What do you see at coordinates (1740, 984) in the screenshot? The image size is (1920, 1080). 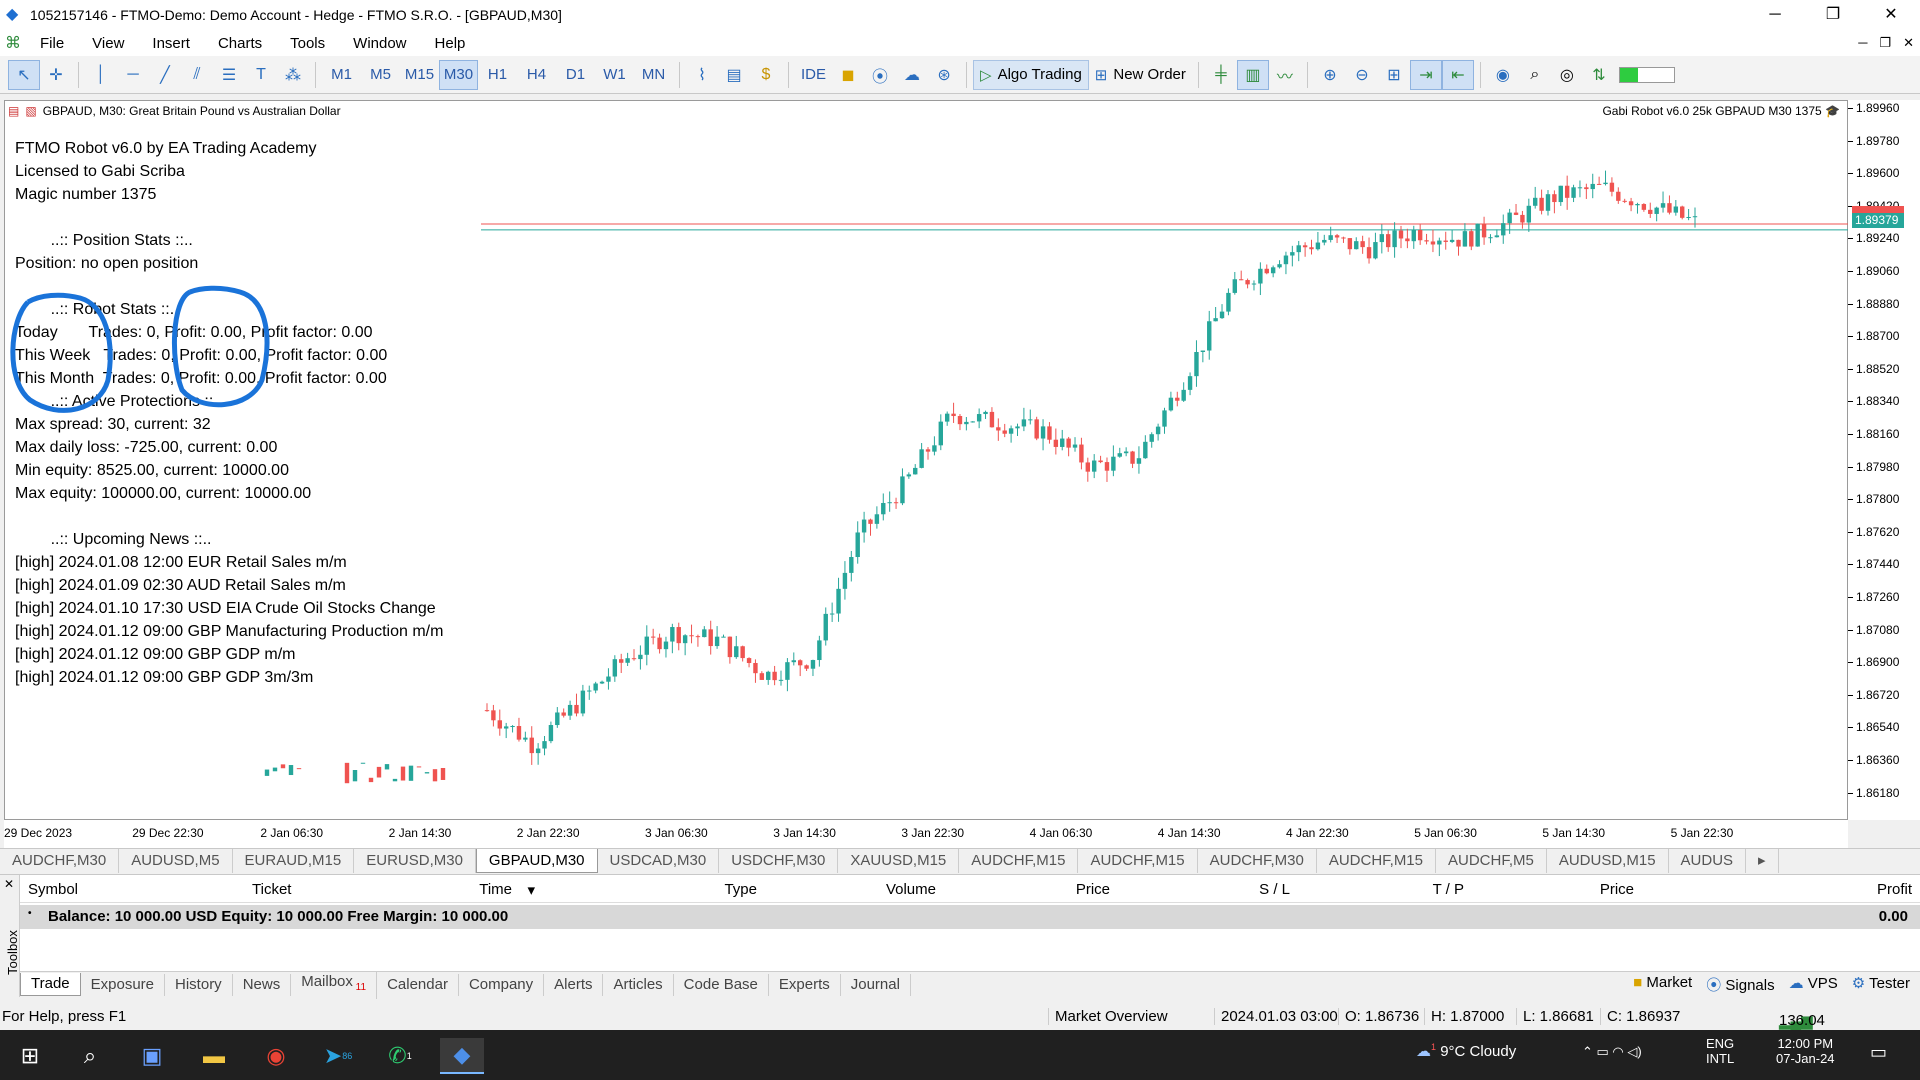 I see `signals-link: ⦿ Signals` at bounding box center [1740, 984].